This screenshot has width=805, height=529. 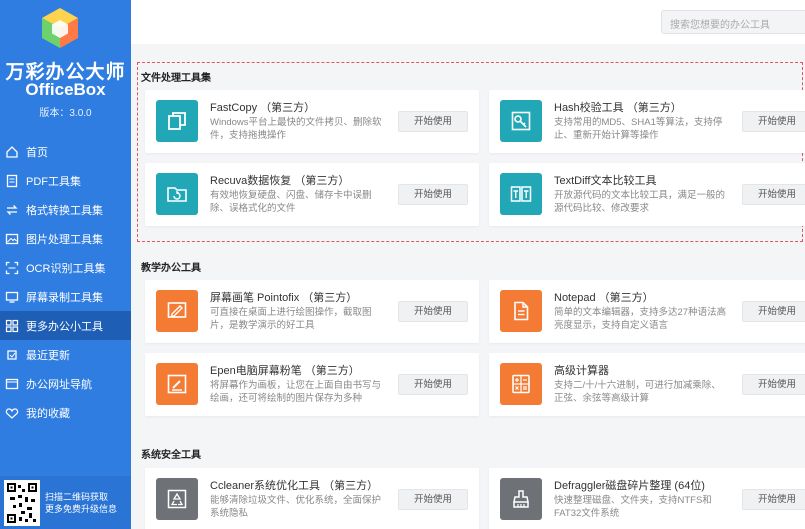 What do you see at coordinates (521, 499) in the screenshot?
I see `defrag-icon` at bounding box center [521, 499].